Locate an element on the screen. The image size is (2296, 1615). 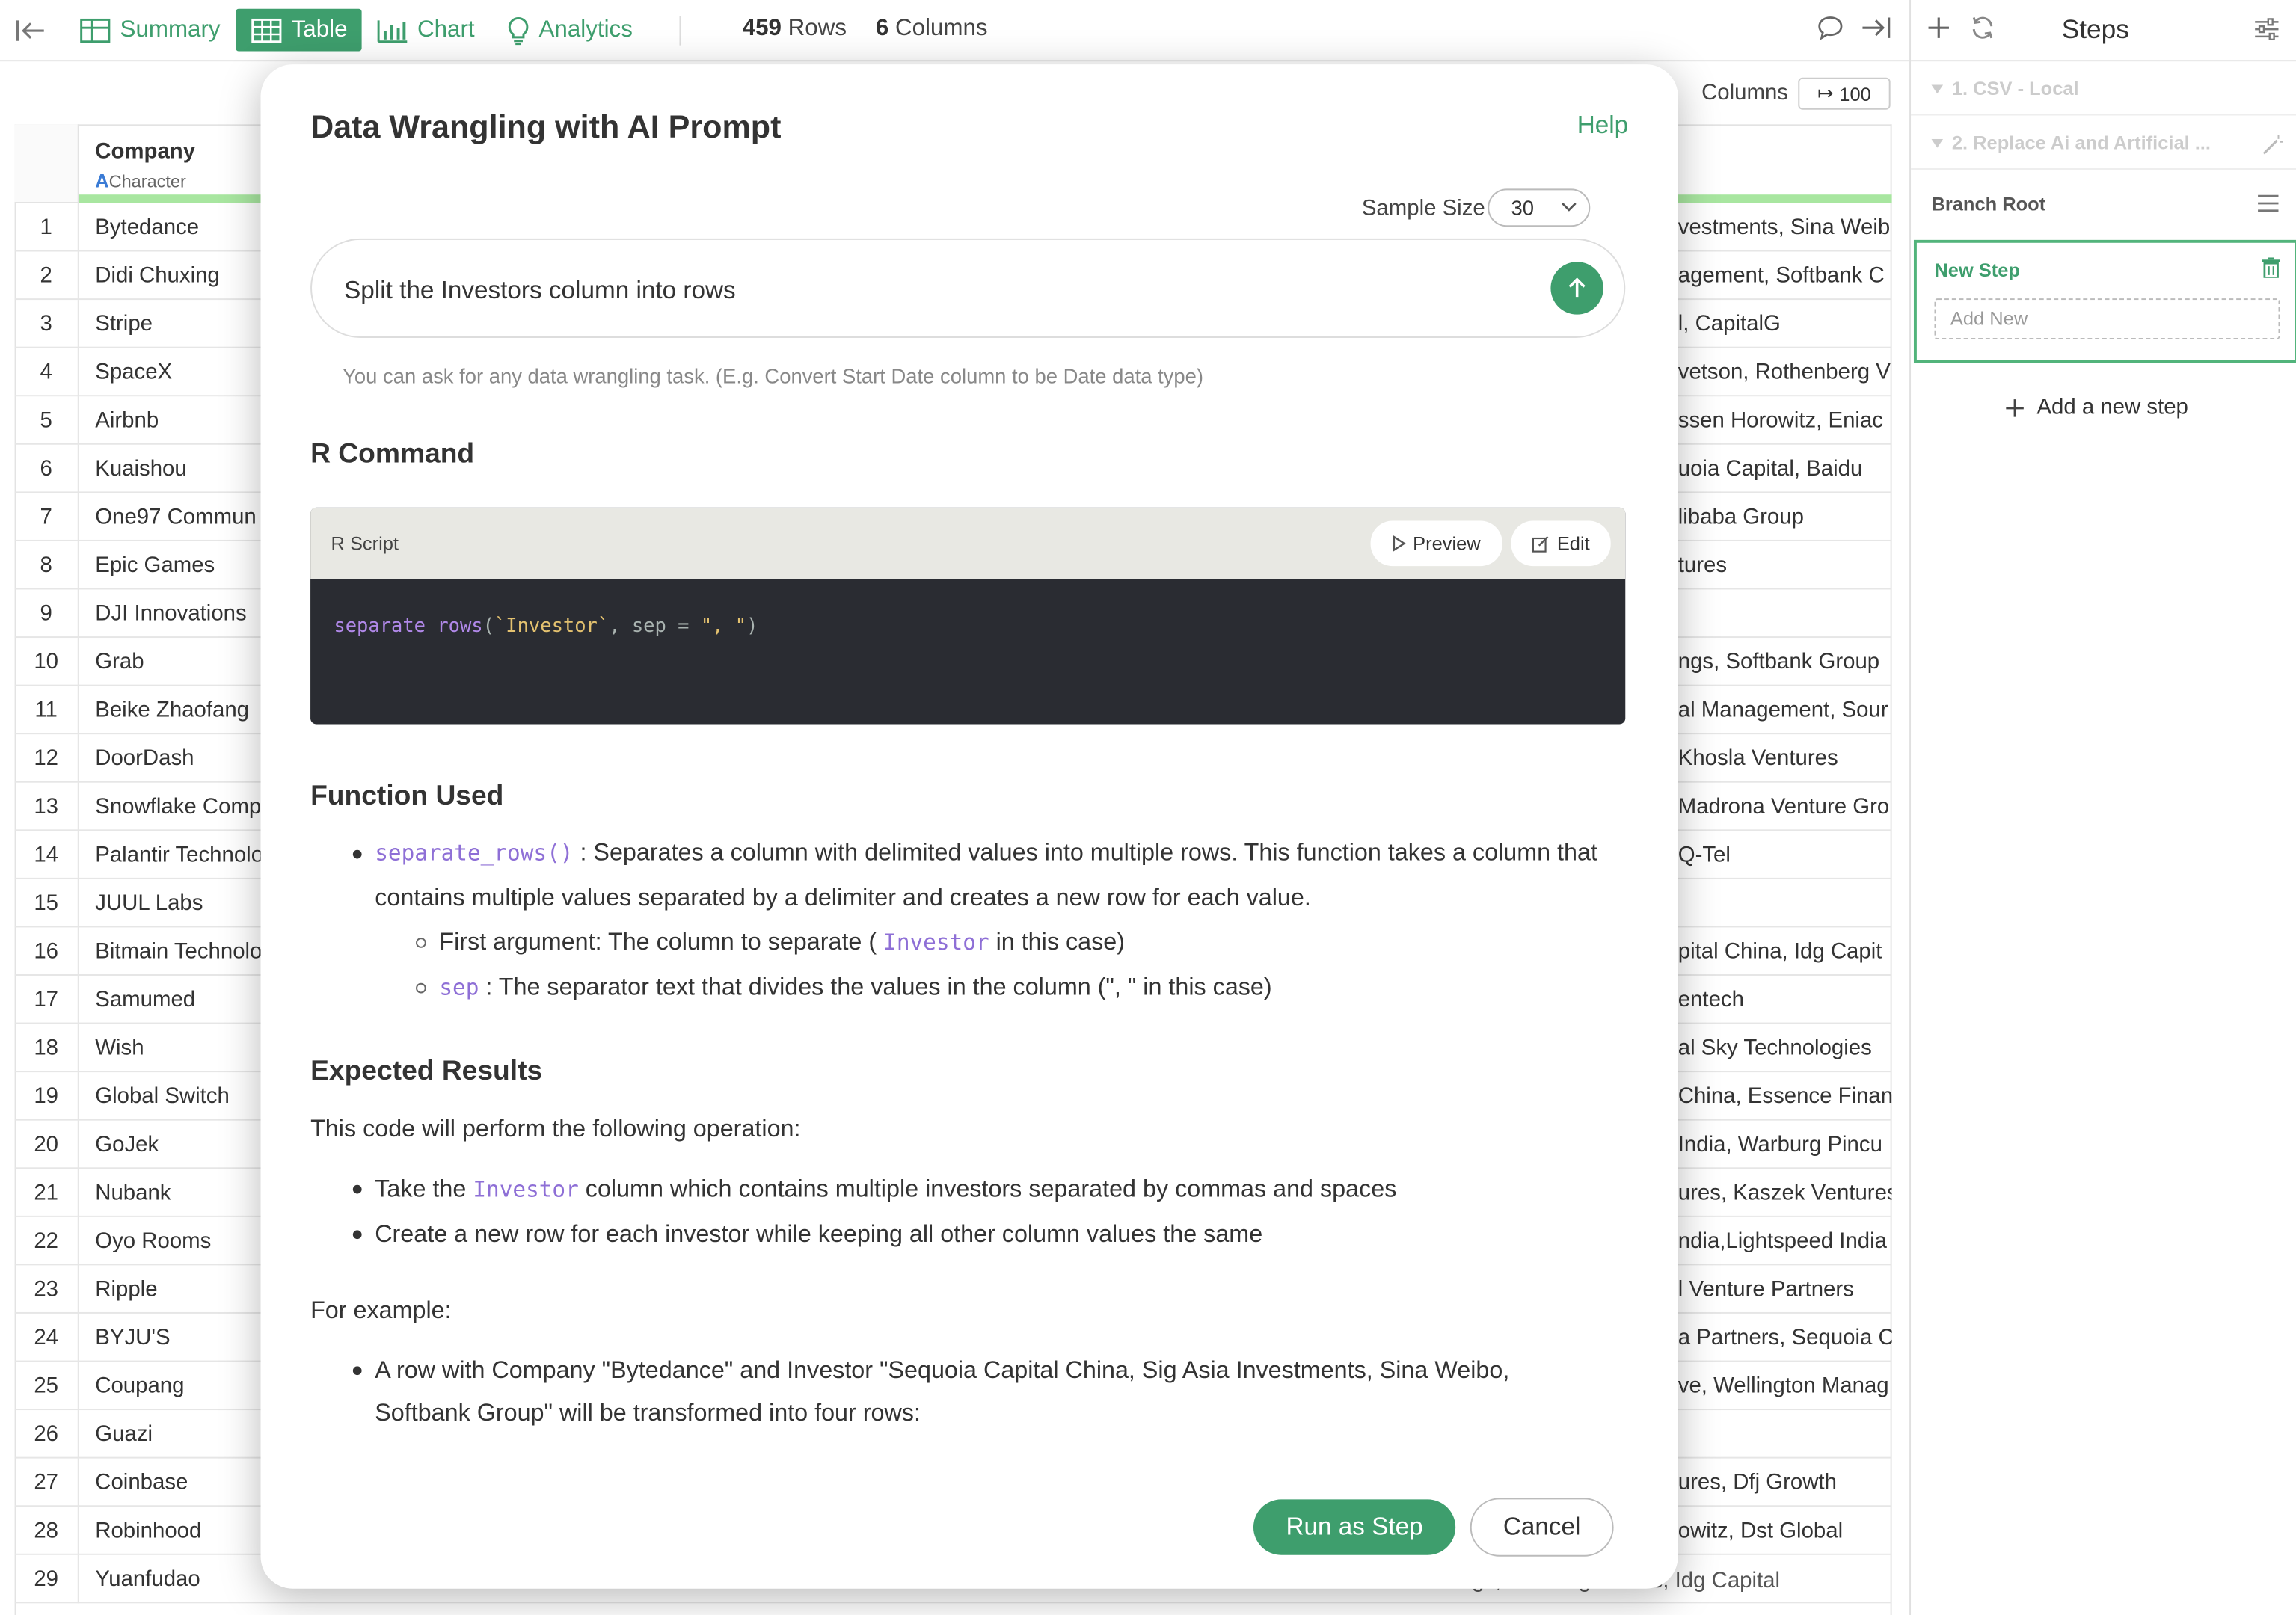
cell-investors: al Sky Technologies is located at coordinates (1785, 1048).